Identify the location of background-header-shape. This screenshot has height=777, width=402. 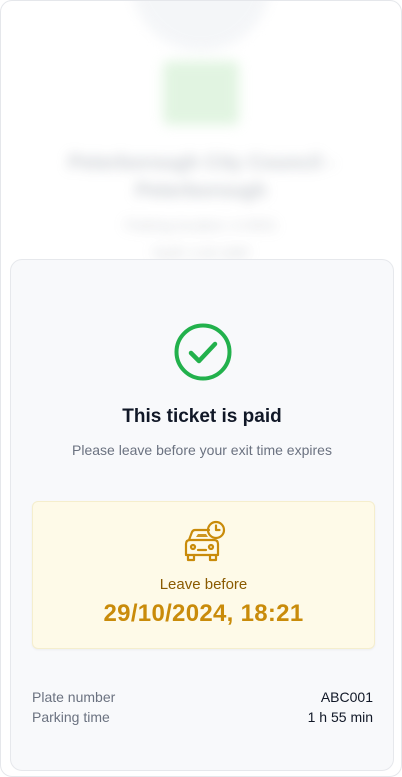
(201, 26).